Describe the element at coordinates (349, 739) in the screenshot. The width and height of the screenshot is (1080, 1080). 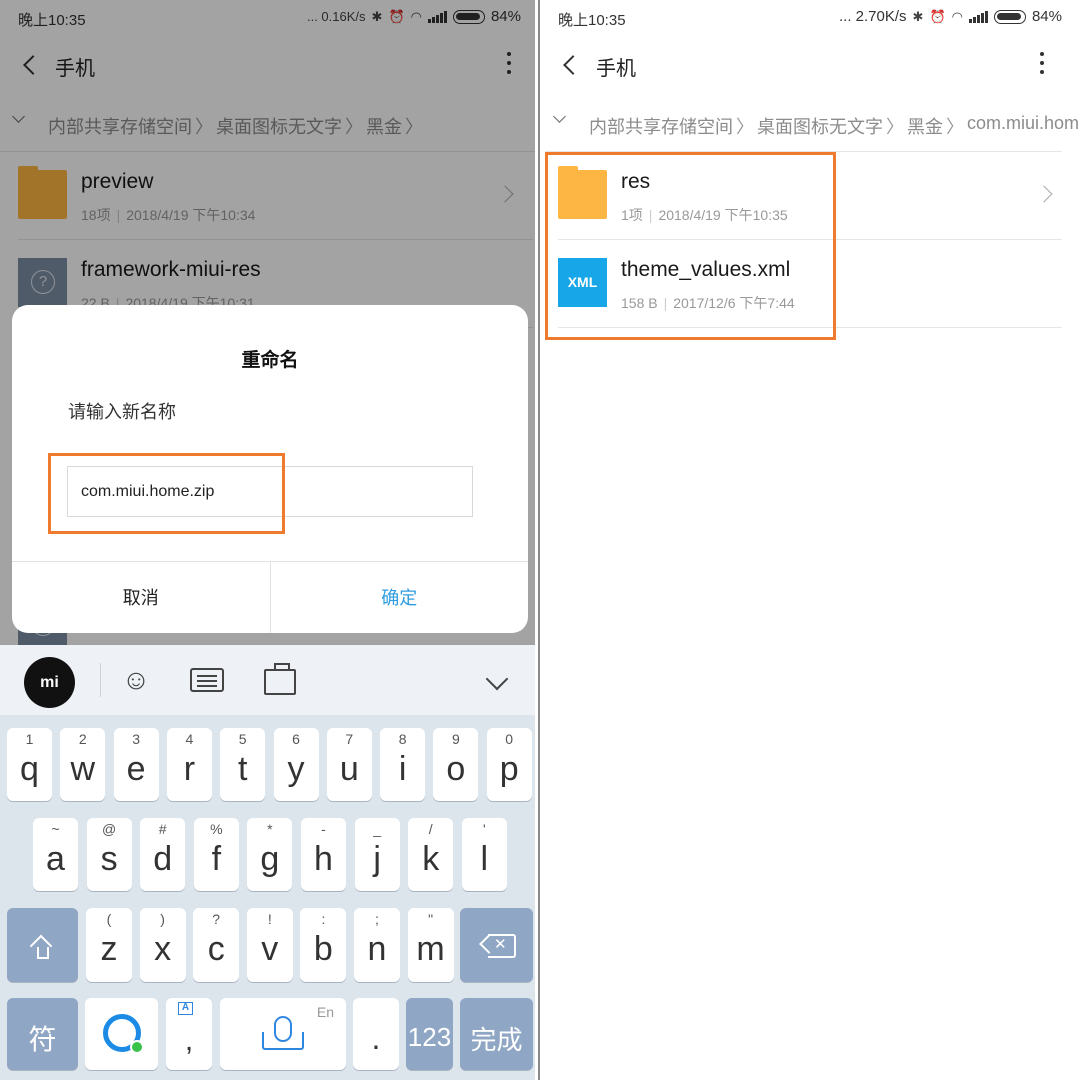
I see `key-hint: 7` at that location.